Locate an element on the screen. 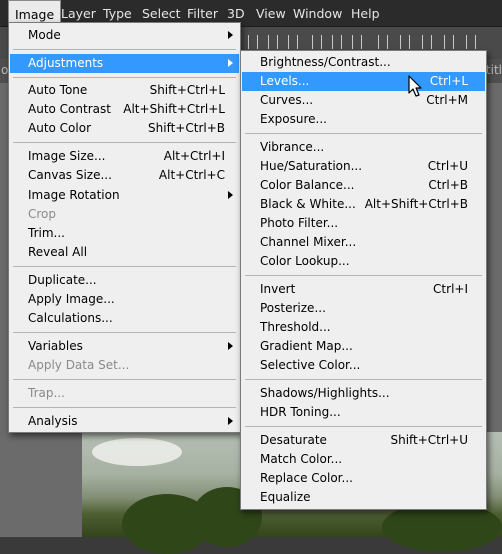 This screenshot has height=554, width=502. menu-item-image-rotation: Image Rotation is located at coordinates (124, 195).